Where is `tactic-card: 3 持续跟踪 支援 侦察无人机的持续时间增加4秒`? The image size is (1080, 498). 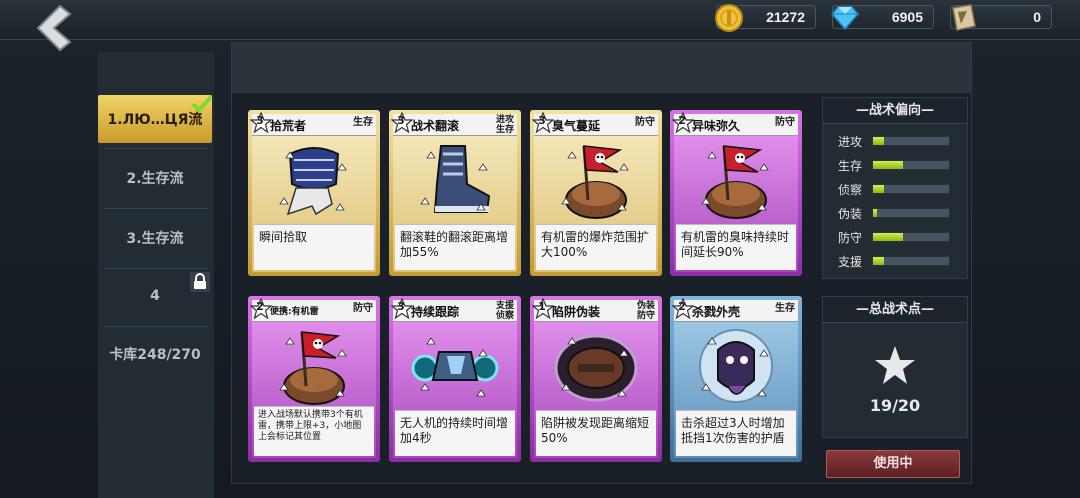 tactic-card: 3 持续跟踪 支援 侦察无人机的持续时间增加4秒 is located at coordinates (455, 379).